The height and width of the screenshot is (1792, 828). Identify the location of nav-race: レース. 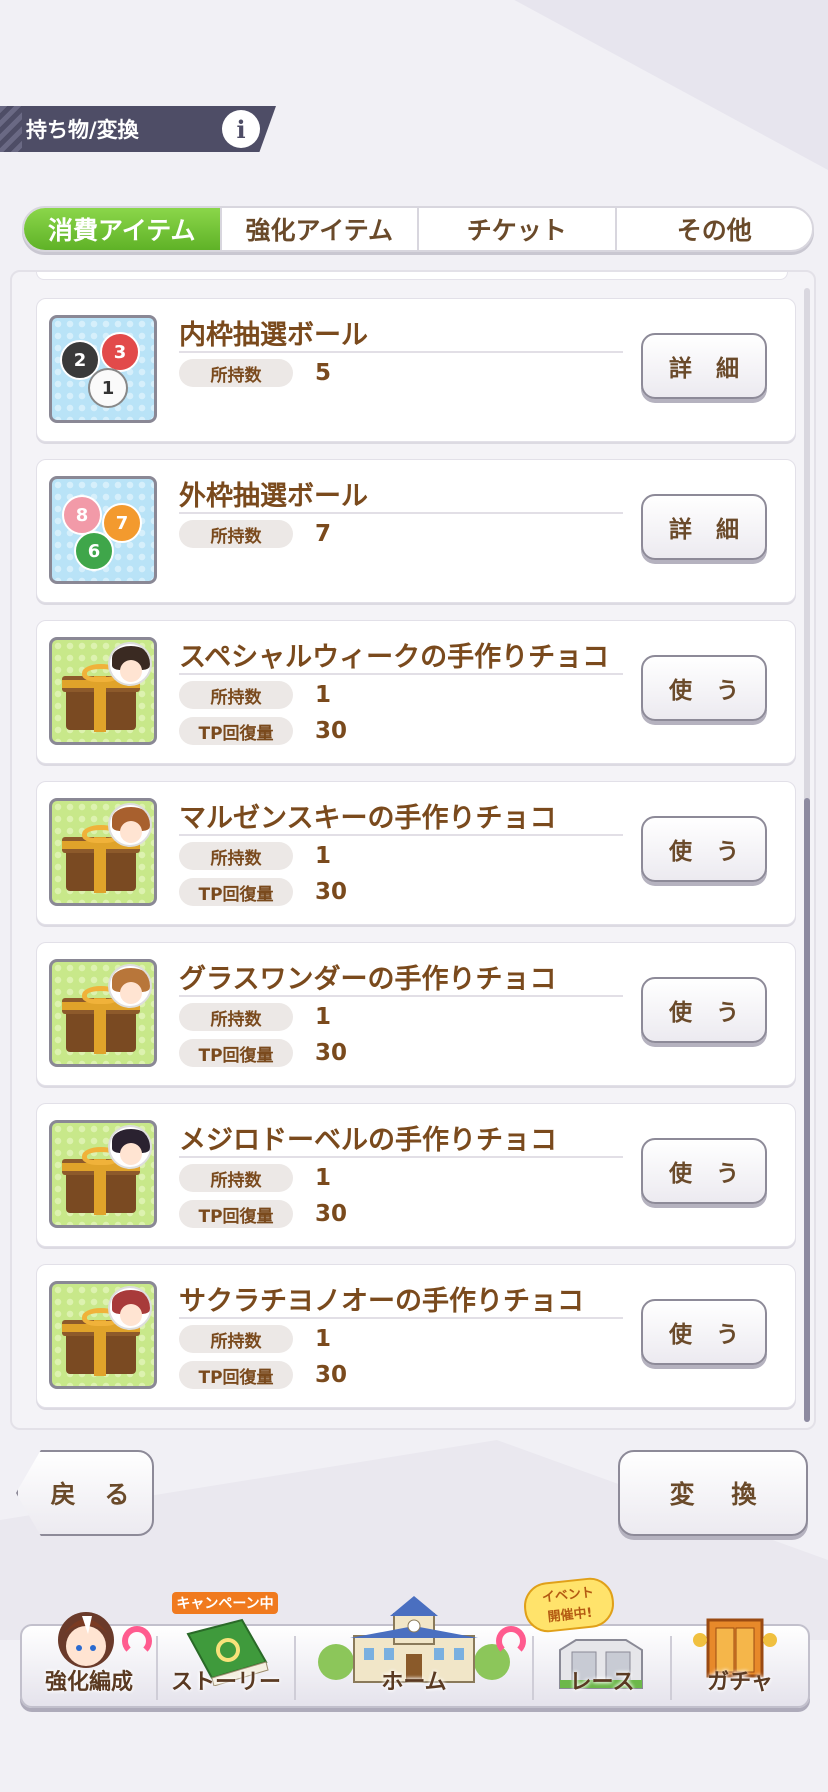
(602, 1645).